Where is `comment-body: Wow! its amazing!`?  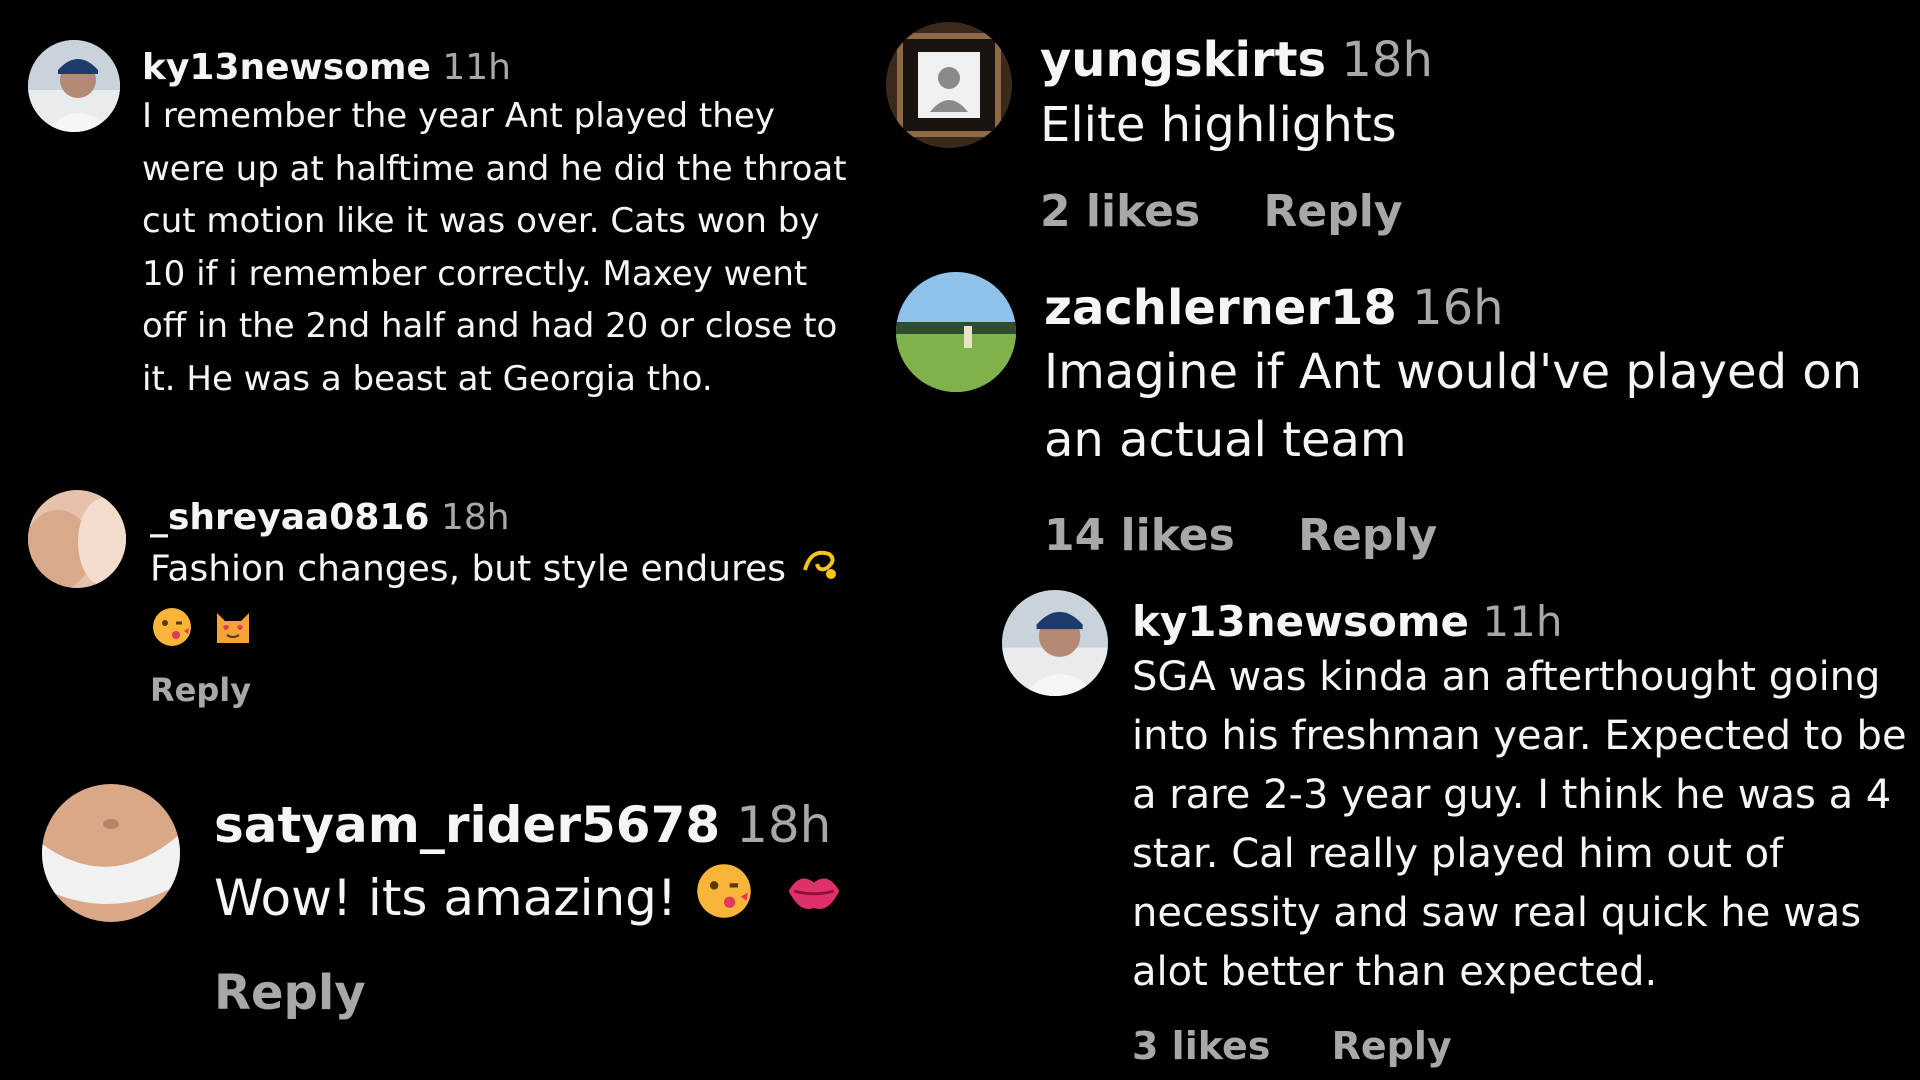 comment-body: Wow! its amazing! is located at coordinates (564, 901).